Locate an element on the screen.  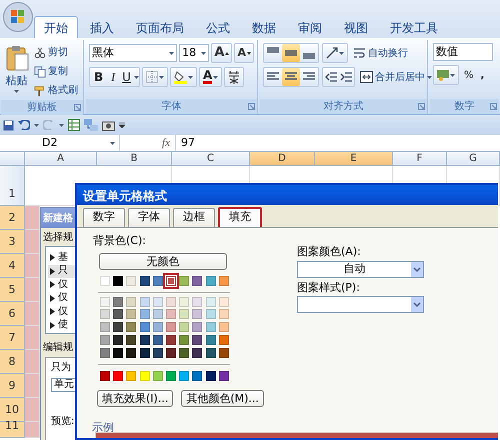
ribbon-tab: 公式 is located at coordinates (218, 27).